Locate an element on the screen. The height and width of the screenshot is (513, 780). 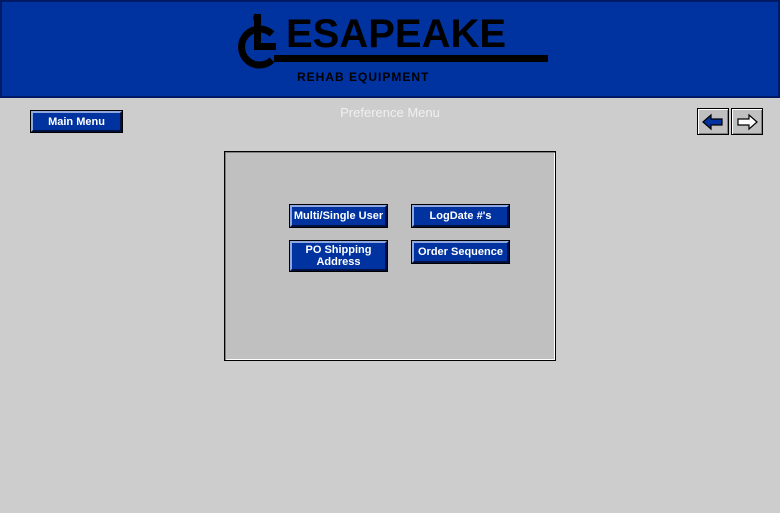
logdate-button: LogDate #'s is located at coordinates (460, 216).